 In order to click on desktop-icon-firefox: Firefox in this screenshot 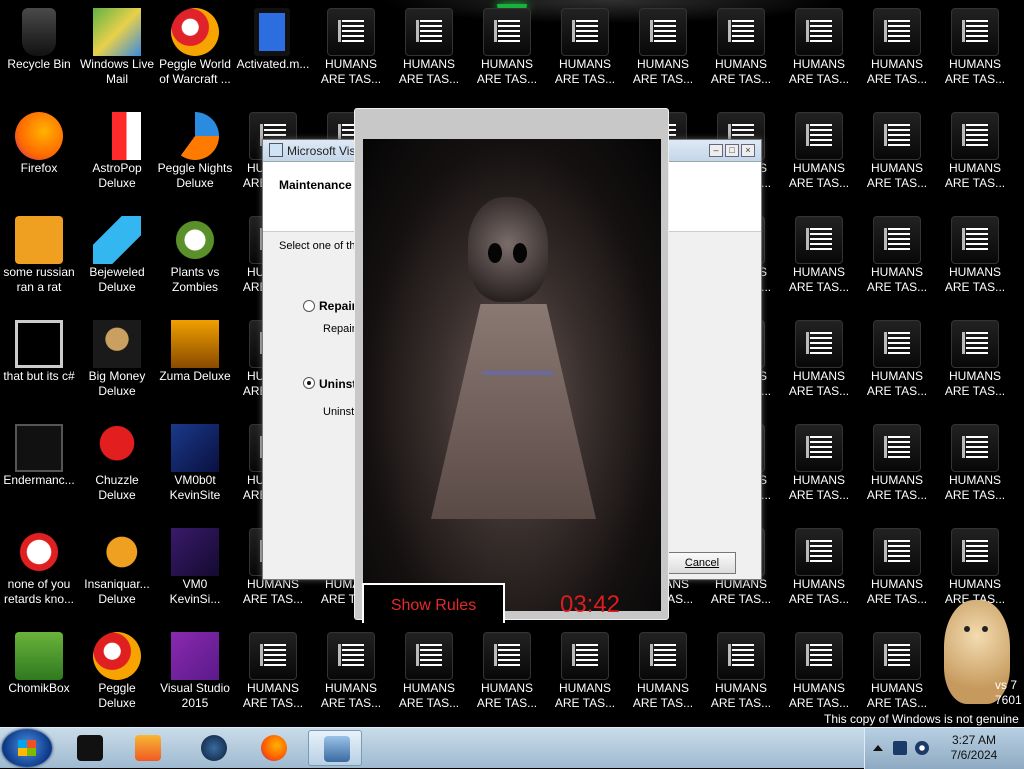, I will do `click(39, 154)`.